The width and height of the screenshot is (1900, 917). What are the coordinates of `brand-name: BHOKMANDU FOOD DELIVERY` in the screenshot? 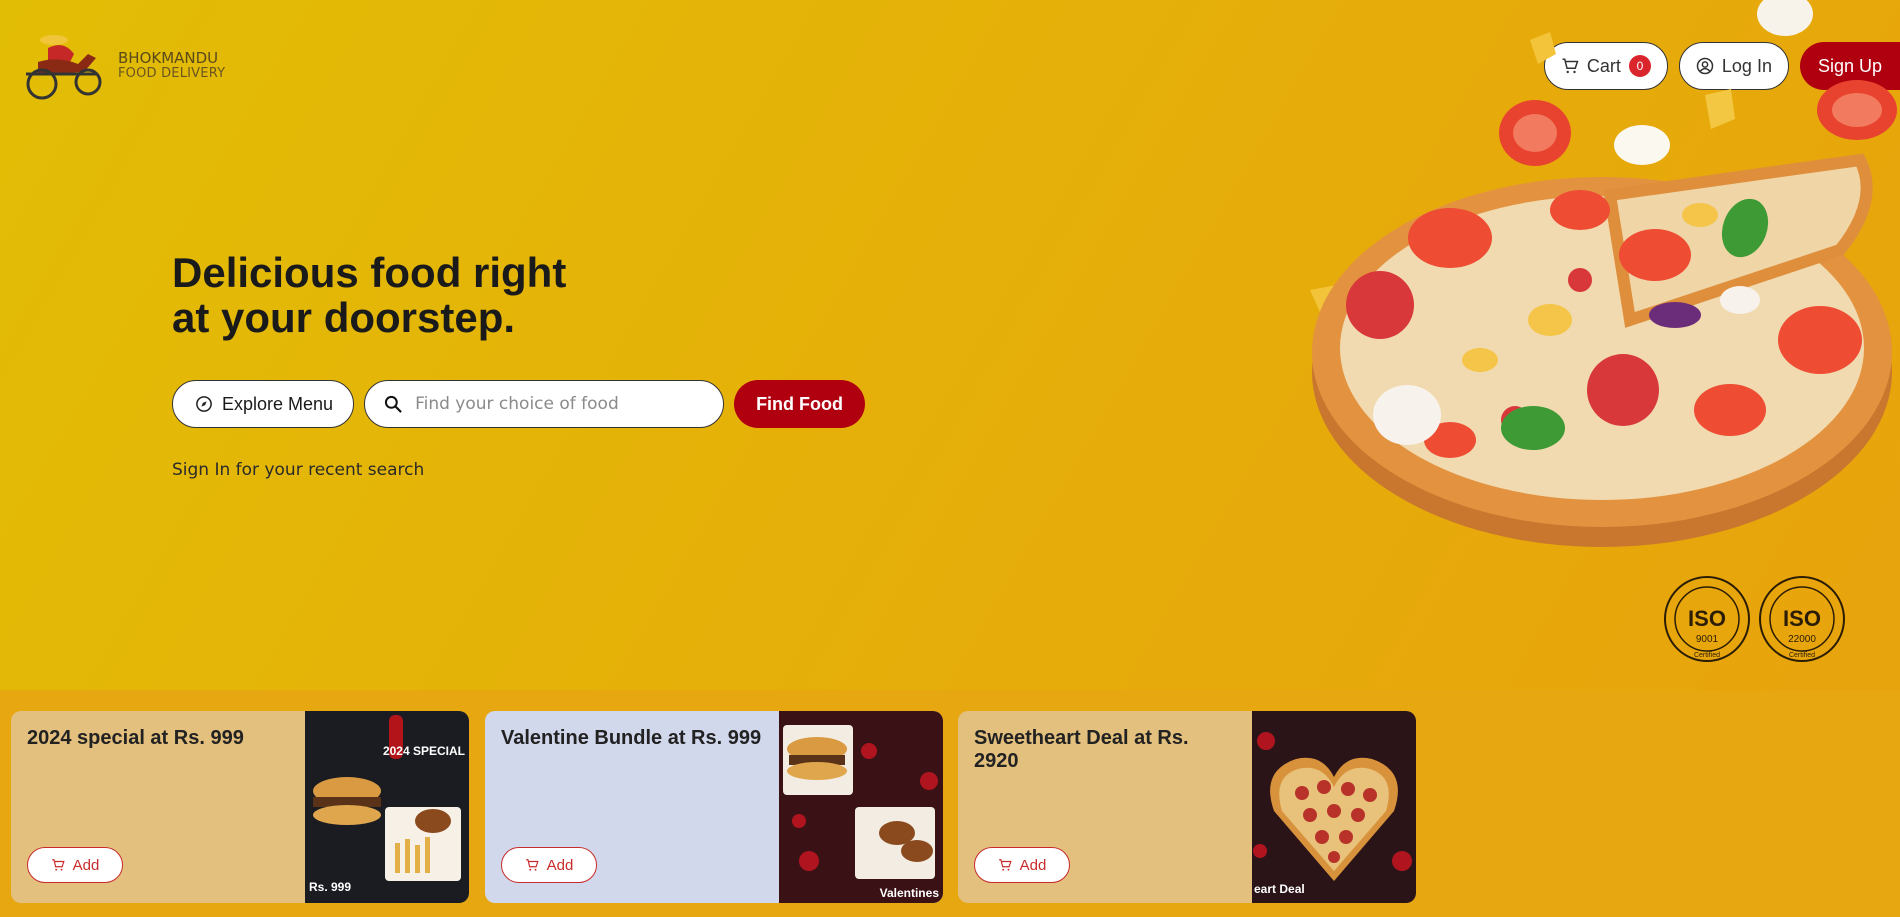 It's located at (171, 66).